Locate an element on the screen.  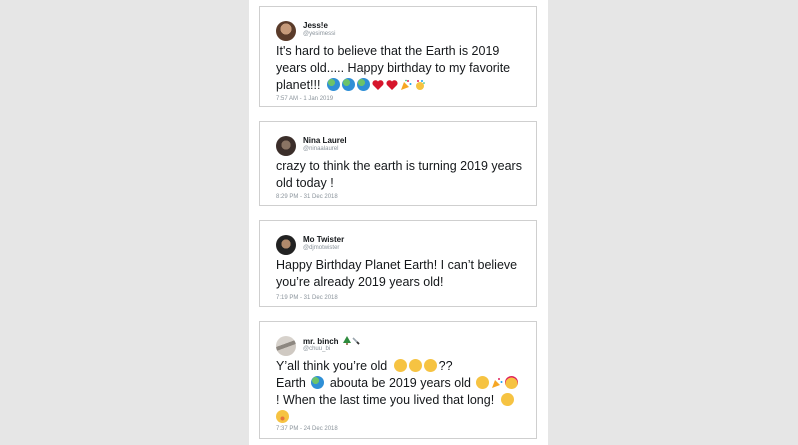
tweet-author-handle: @chuu_bi is located at coordinates (316, 349).